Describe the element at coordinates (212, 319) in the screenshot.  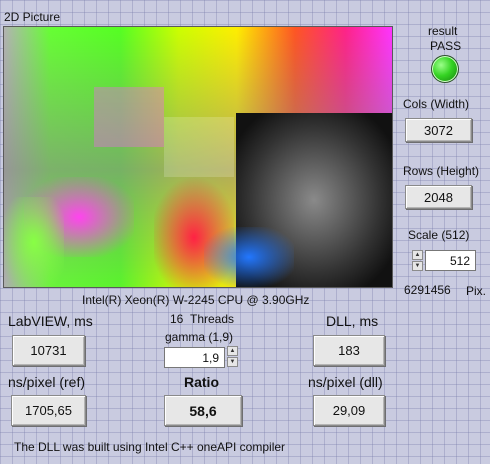
I see `threads-label: Threads` at that location.